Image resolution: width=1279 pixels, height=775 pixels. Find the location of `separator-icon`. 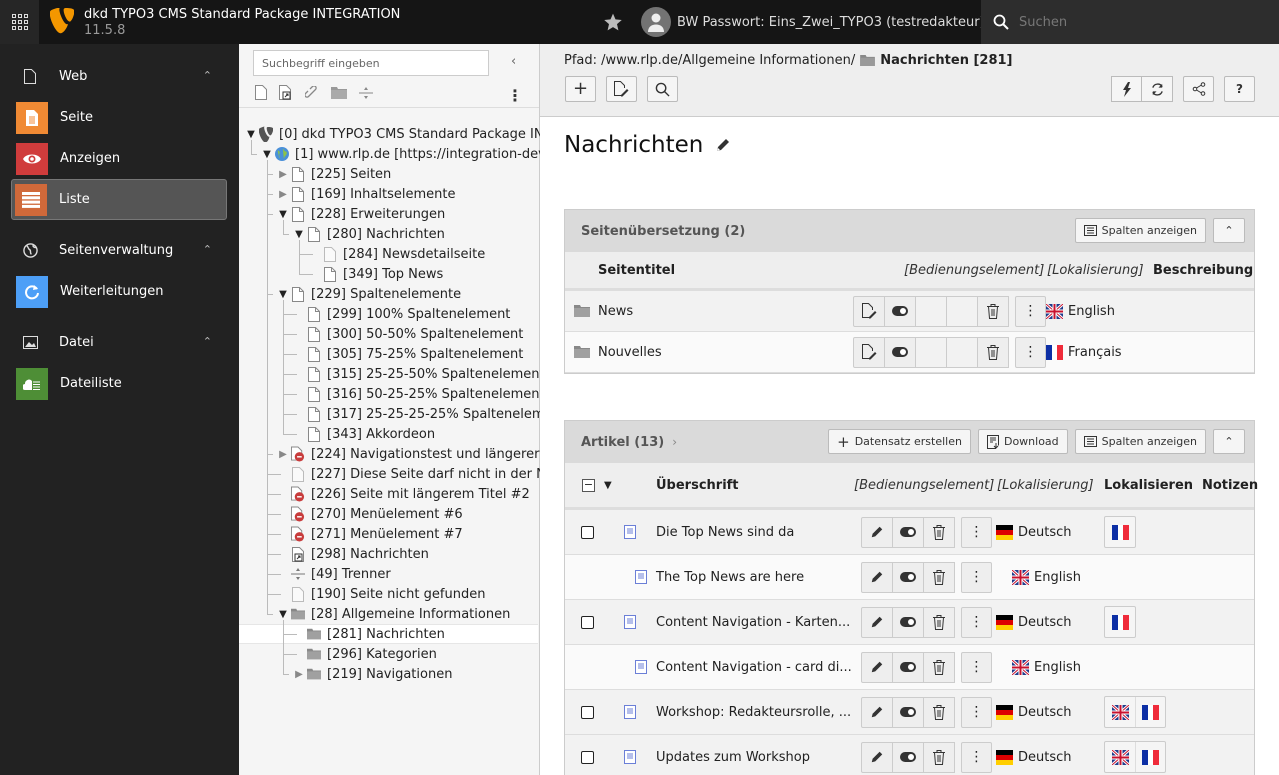

separator-icon is located at coordinates (366, 92).